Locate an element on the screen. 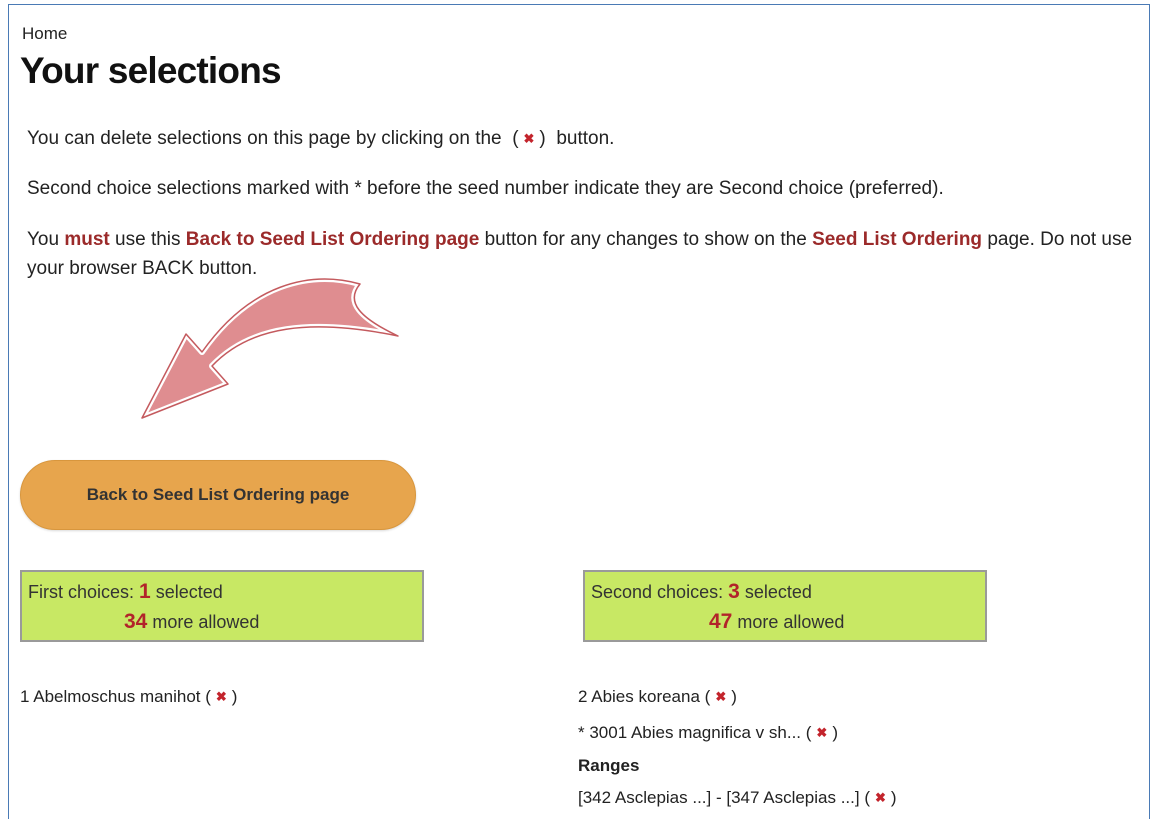  back-link-emphasis: Back to Seed List Ordering page is located at coordinates (332, 239).